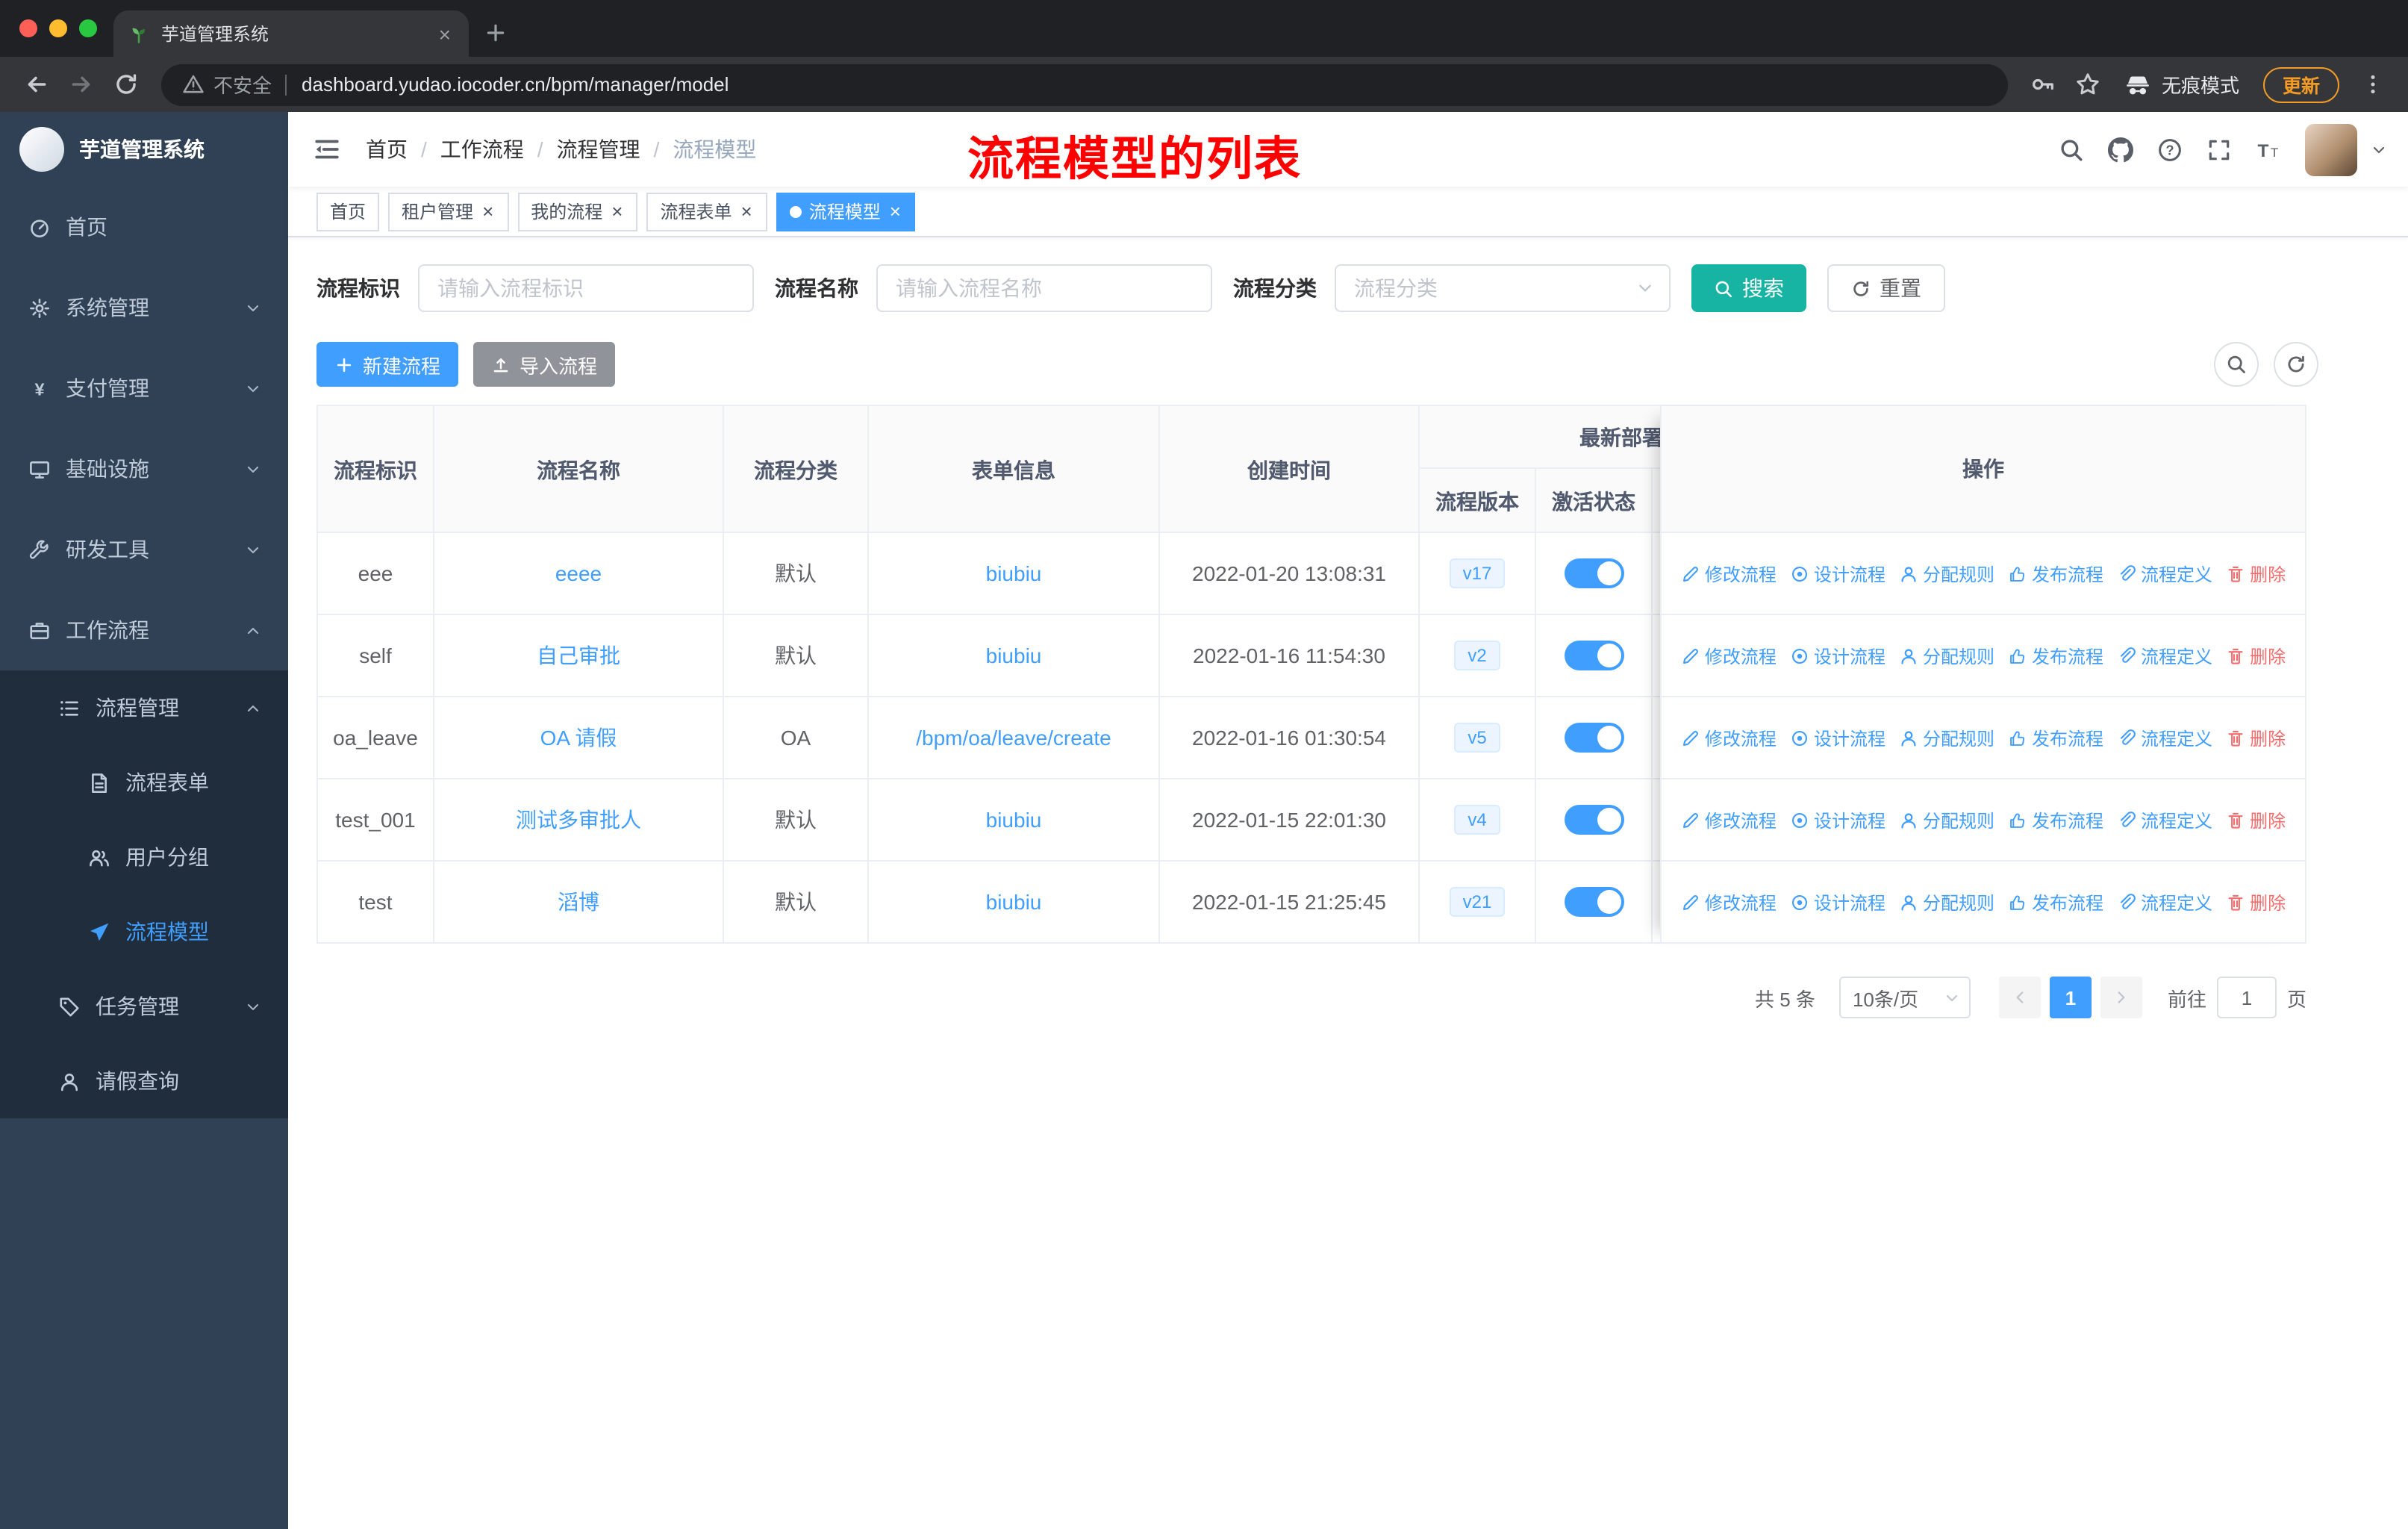 The width and height of the screenshot is (2408, 1529). Describe the element at coordinates (144, 469) in the screenshot. I see `sidebar-item-infrastructure: 基础设施` at that location.